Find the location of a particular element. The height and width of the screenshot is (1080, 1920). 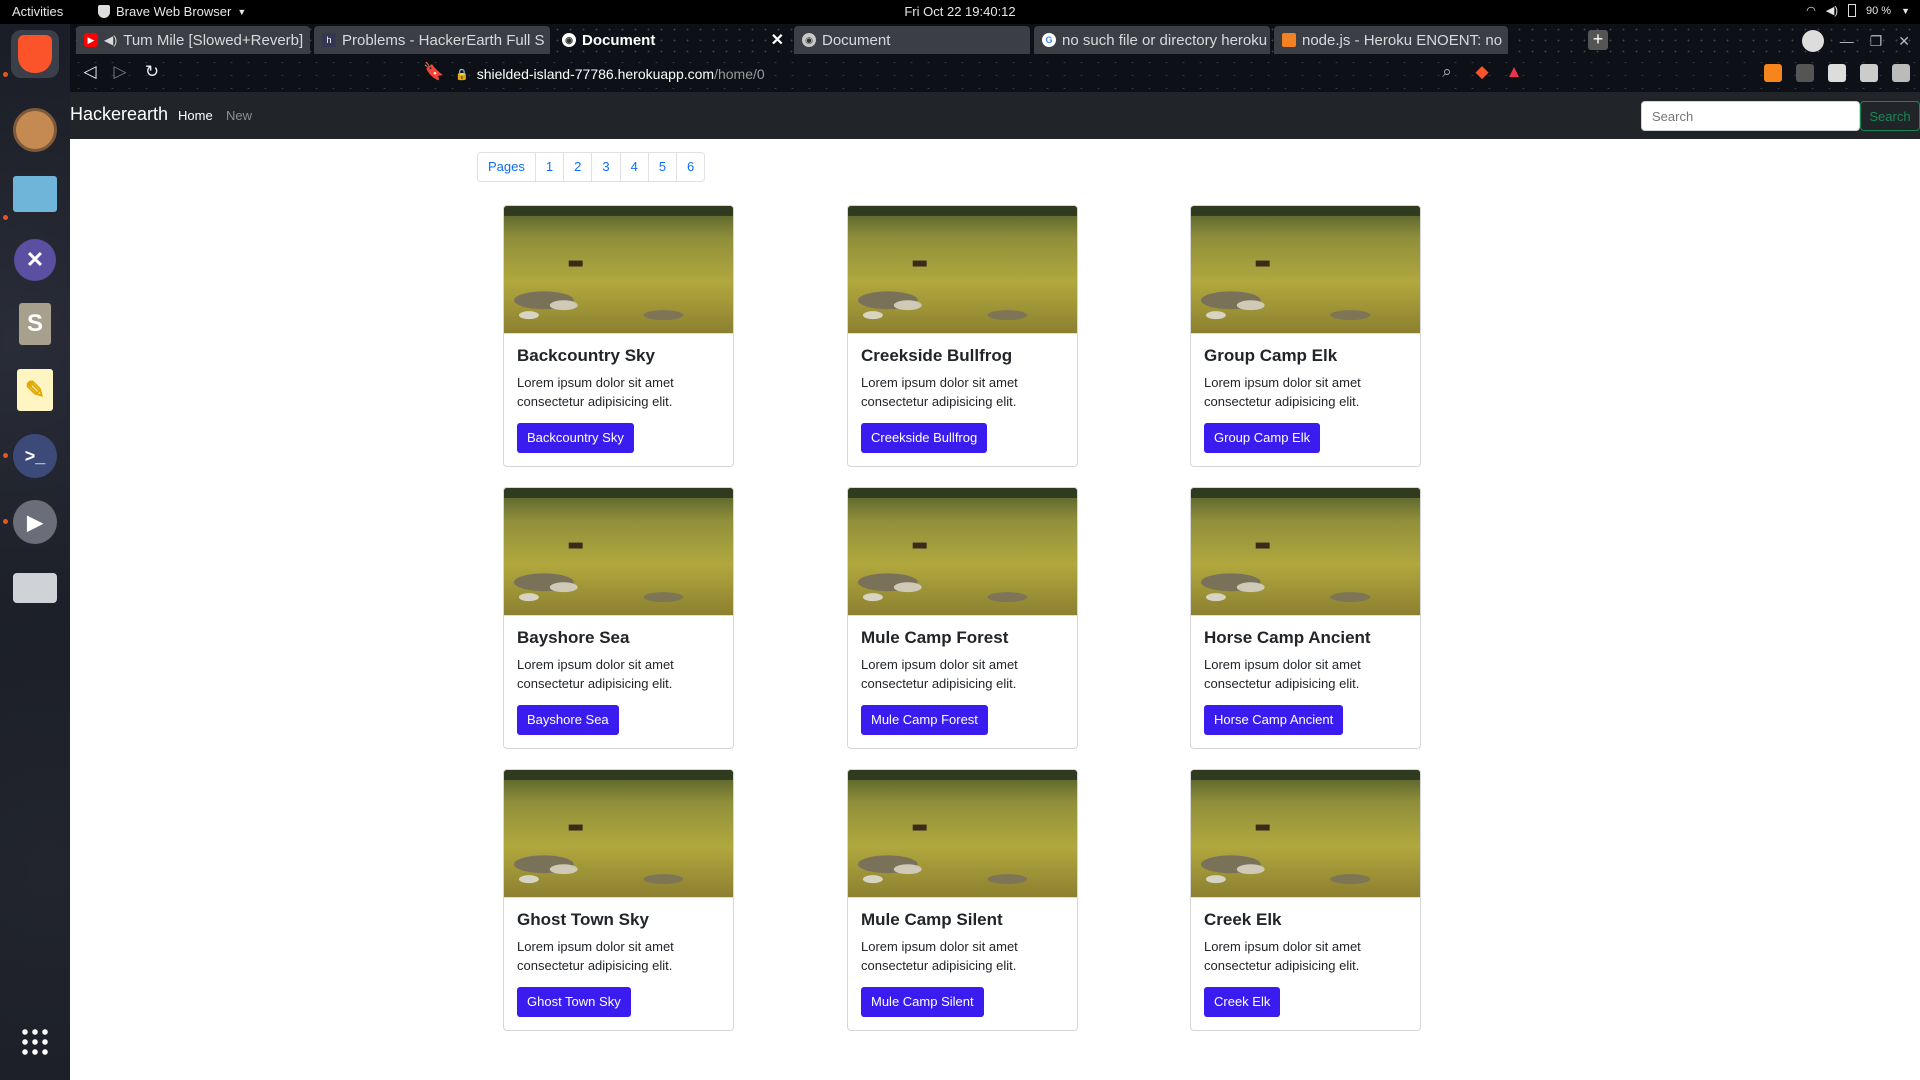

wifi-icon: ◠ is located at coordinates (1811, 11).